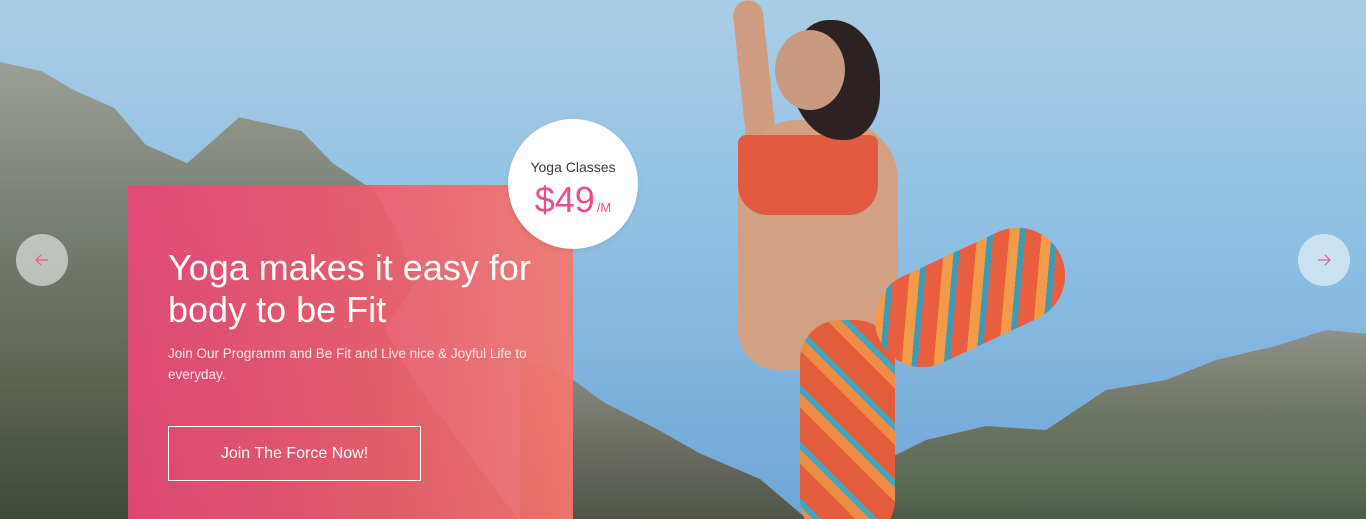  I want to click on price-badge: Yoga Classes $49/M, so click(573, 184).